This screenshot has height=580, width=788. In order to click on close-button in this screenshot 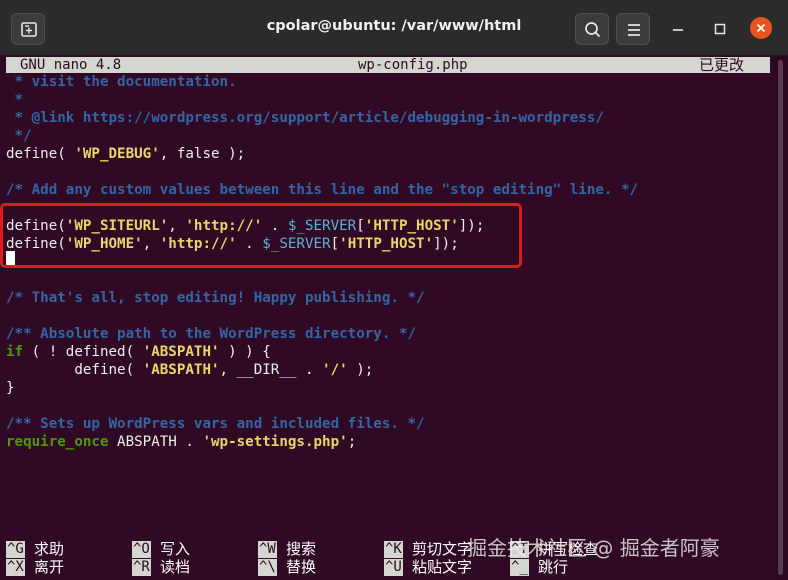, I will do `click(761, 28)`.